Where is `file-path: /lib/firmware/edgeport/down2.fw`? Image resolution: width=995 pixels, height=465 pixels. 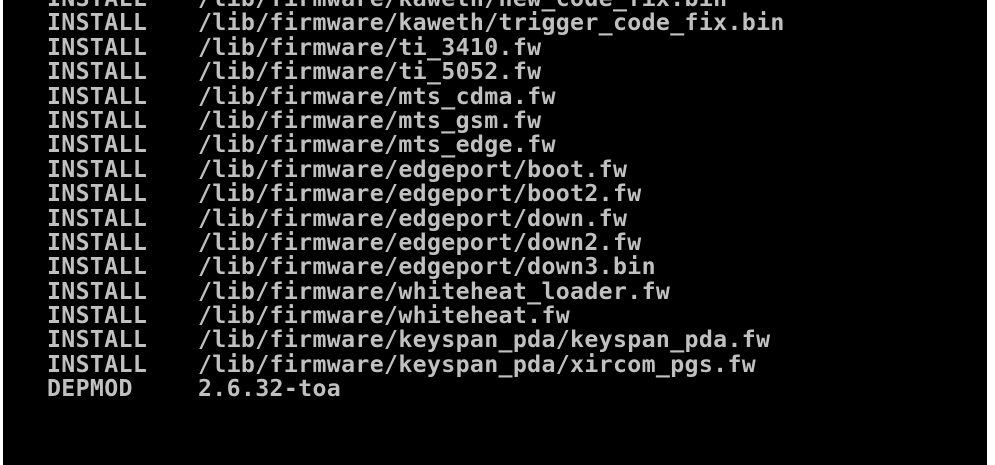 file-path: /lib/firmware/edgeport/down2.fw is located at coordinates (420, 242).